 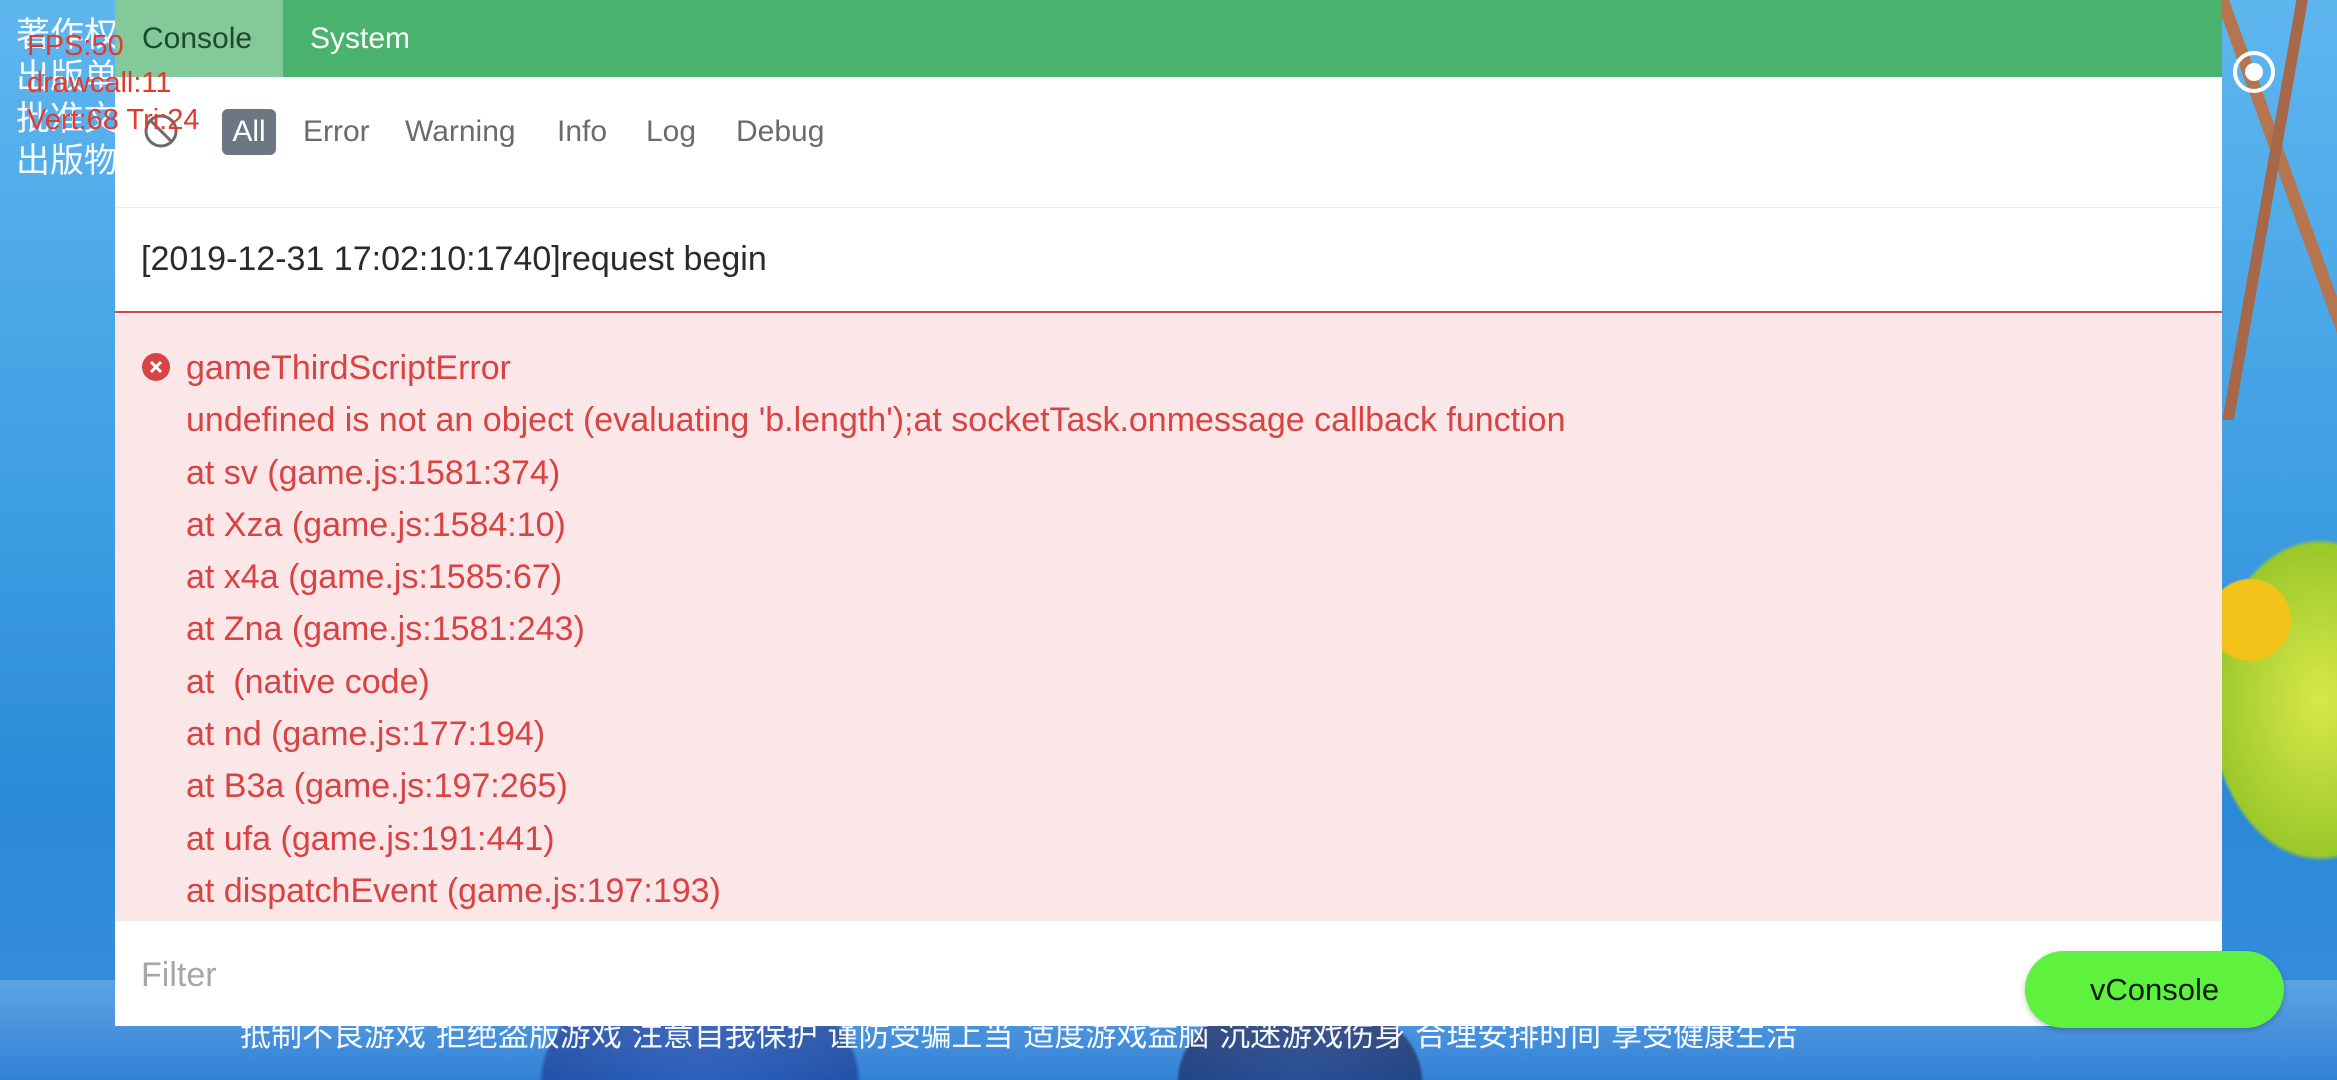 I want to click on error-line: at B3a (game.js:197:265), so click(x=377, y=786).